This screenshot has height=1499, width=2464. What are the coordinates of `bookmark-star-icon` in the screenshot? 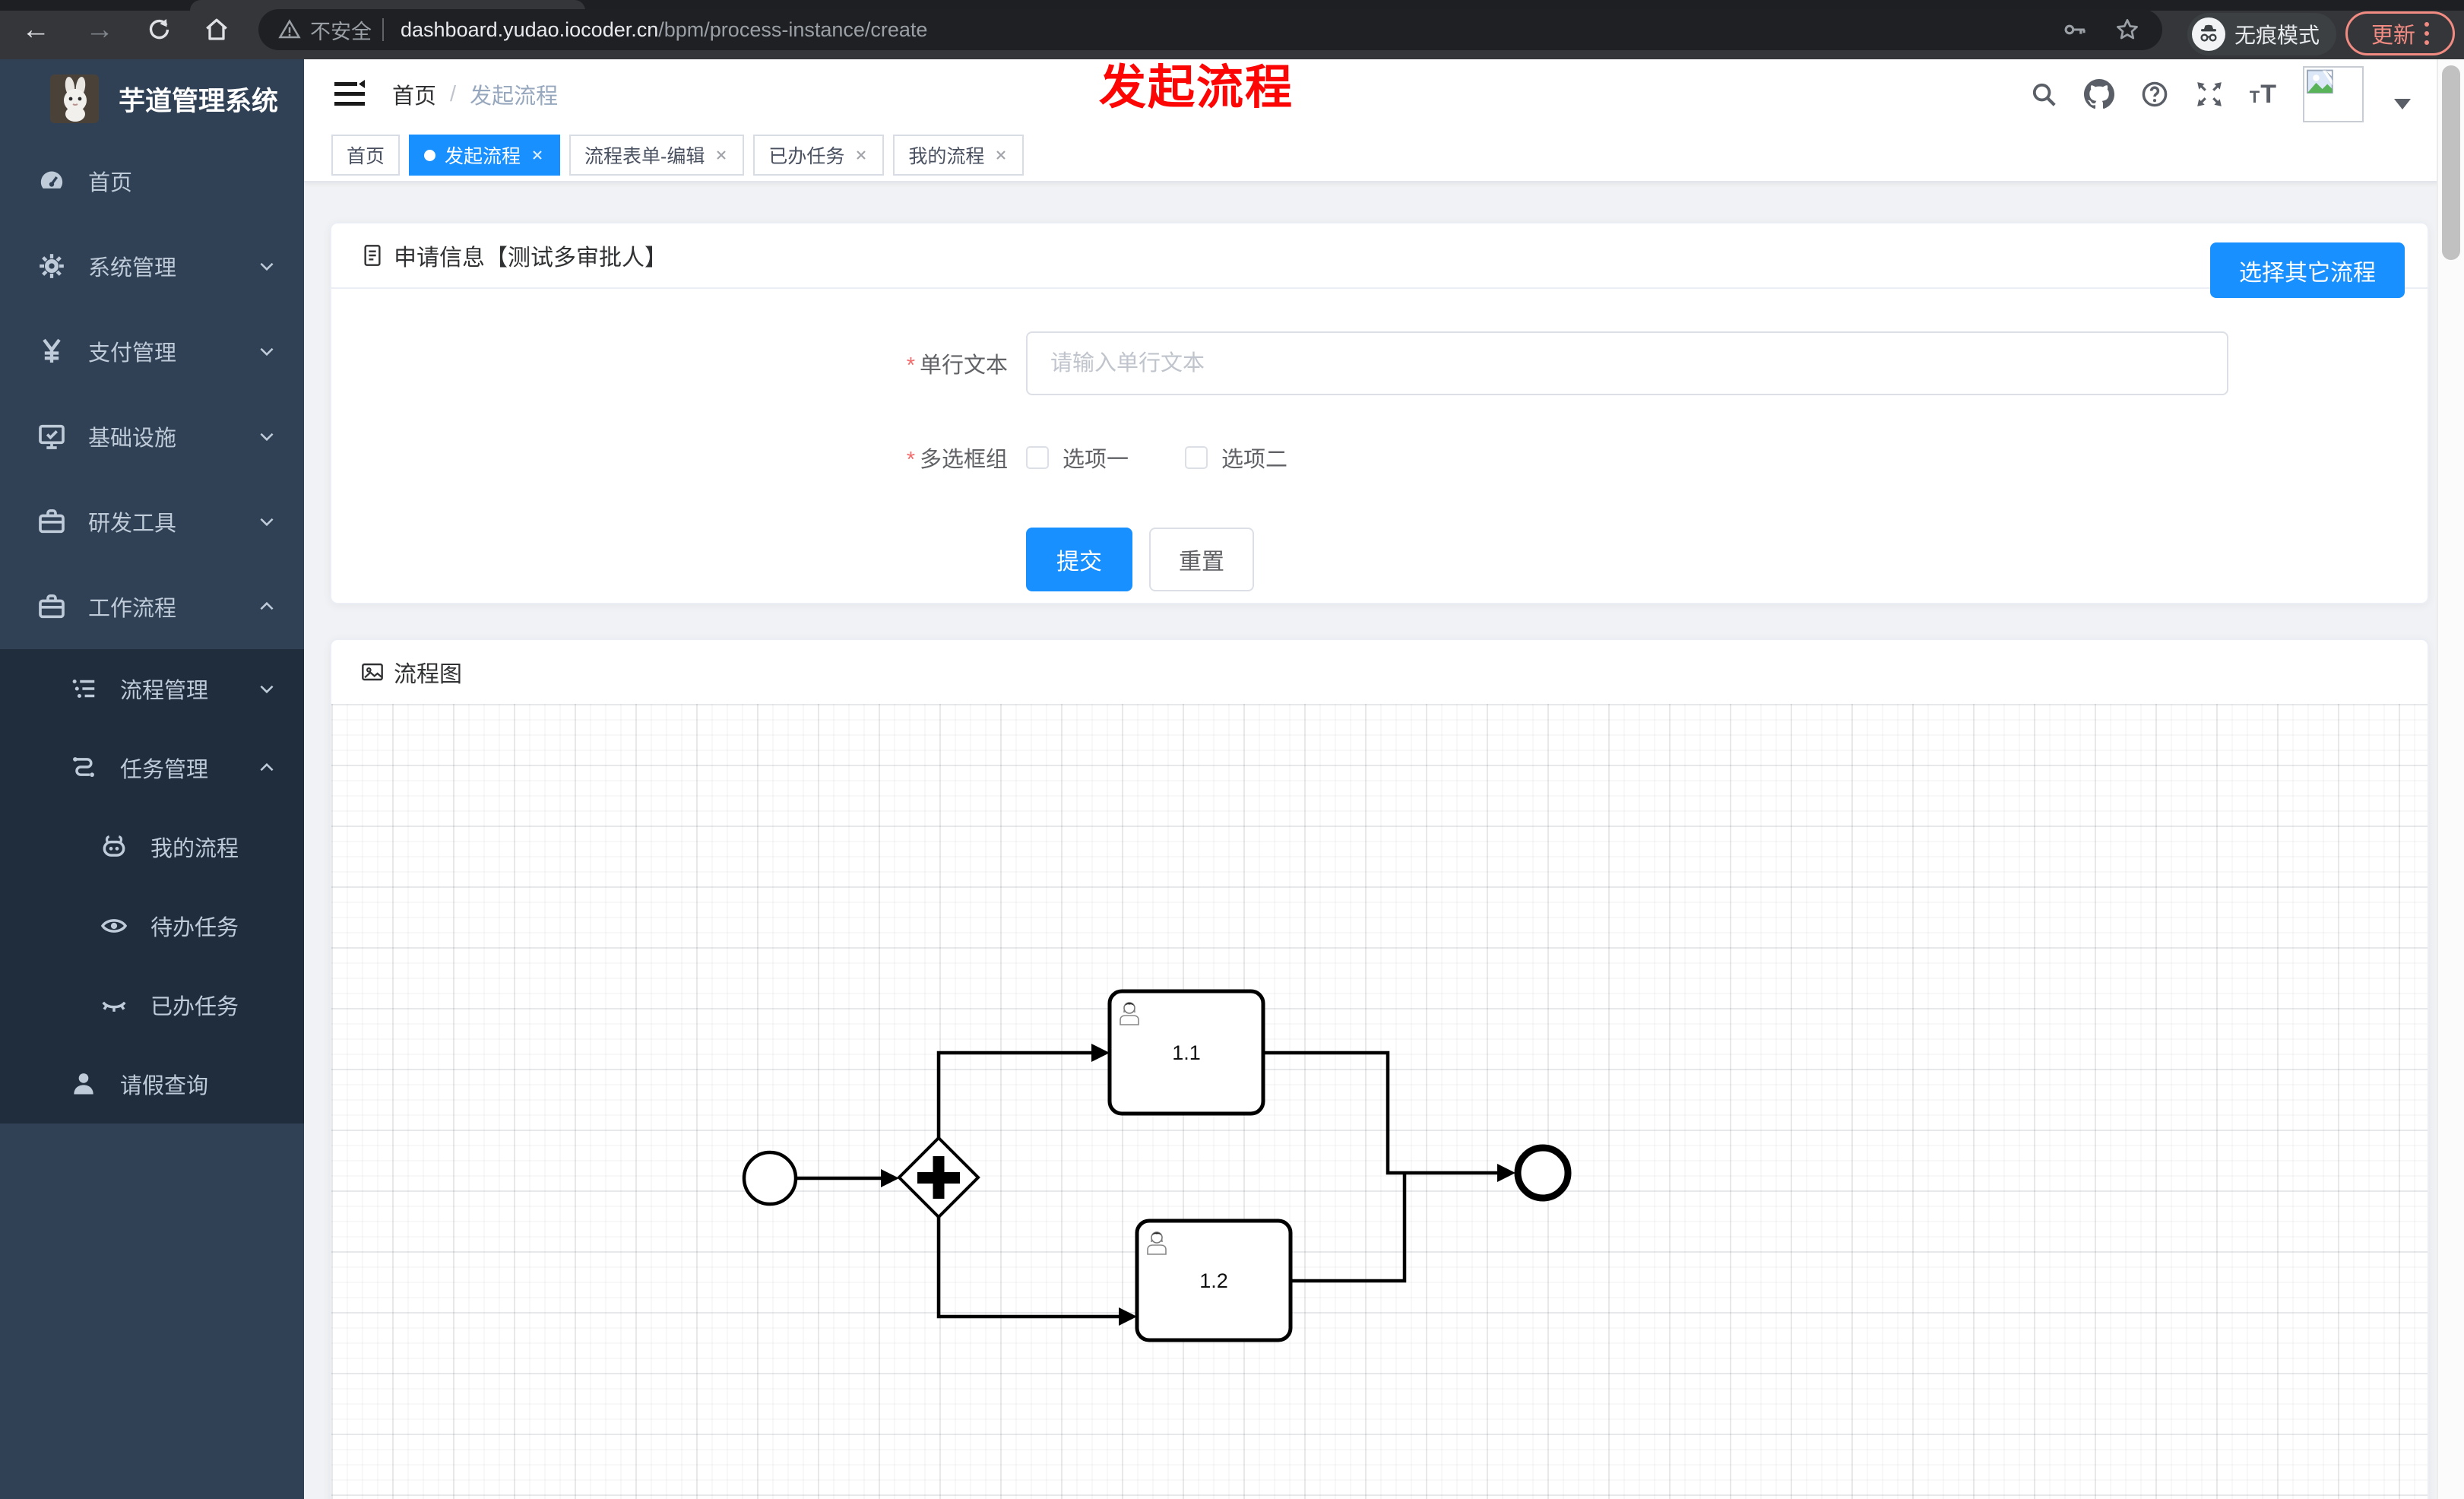 It's located at (2127, 30).